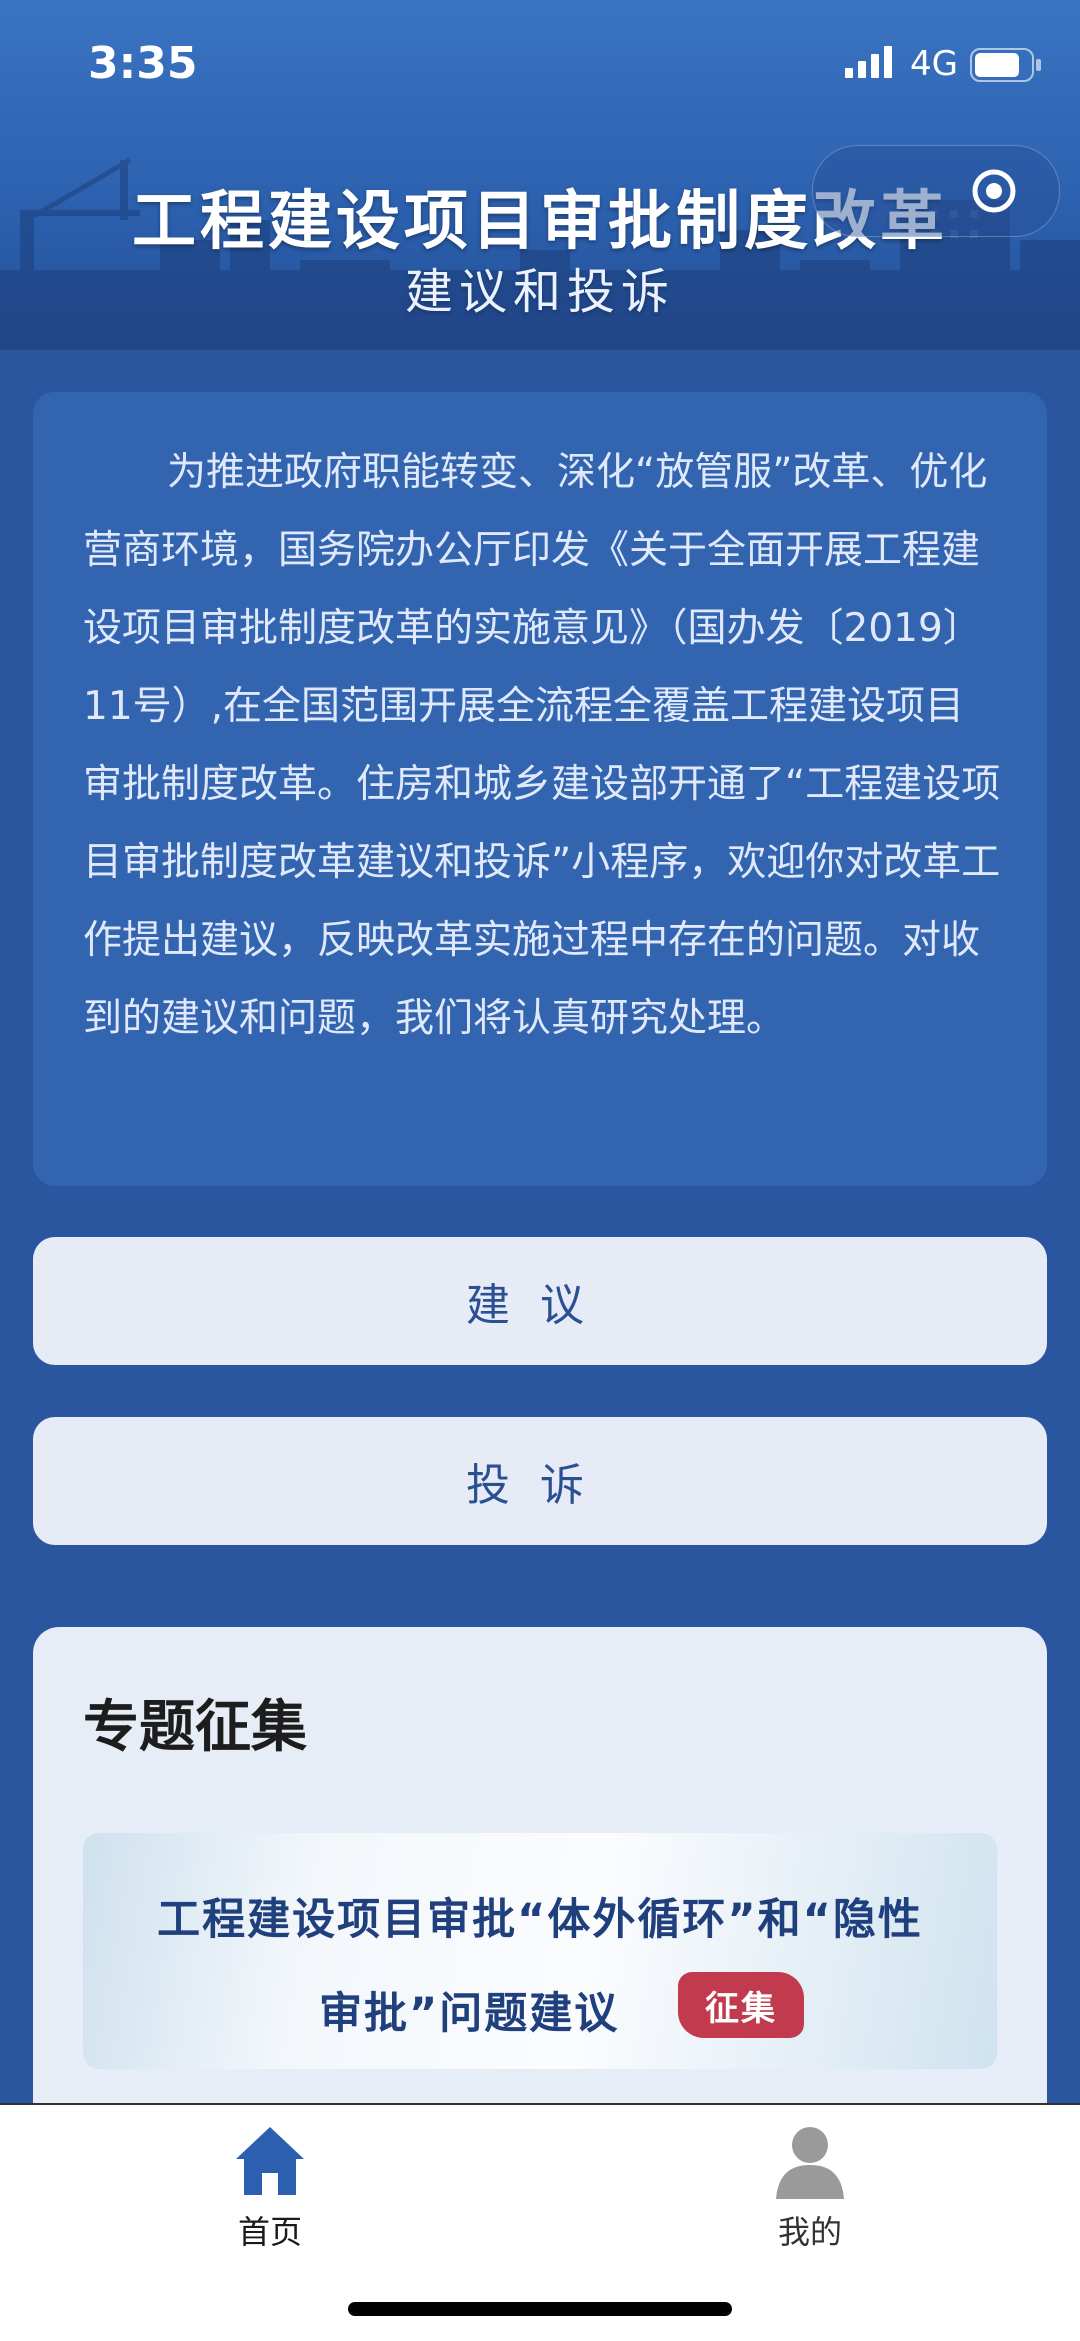 The height and width of the screenshot is (2341, 1080). Describe the element at coordinates (1005, 65) in the screenshot. I see `battery-icon` at that location.